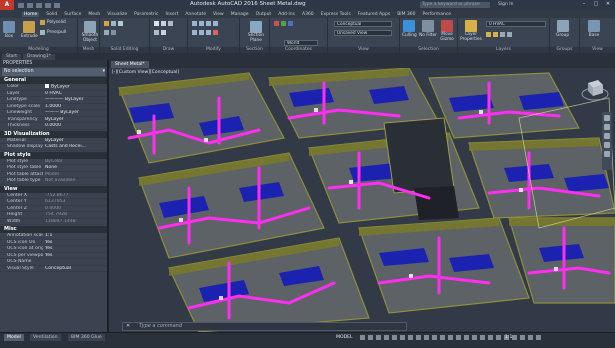 Image resolution: width=615 pixels, height=348 pixels. What do you see at coordinates (530, 337) in the screenshot?
I see `clean-screen-icon` at bounding box center [530, 337].